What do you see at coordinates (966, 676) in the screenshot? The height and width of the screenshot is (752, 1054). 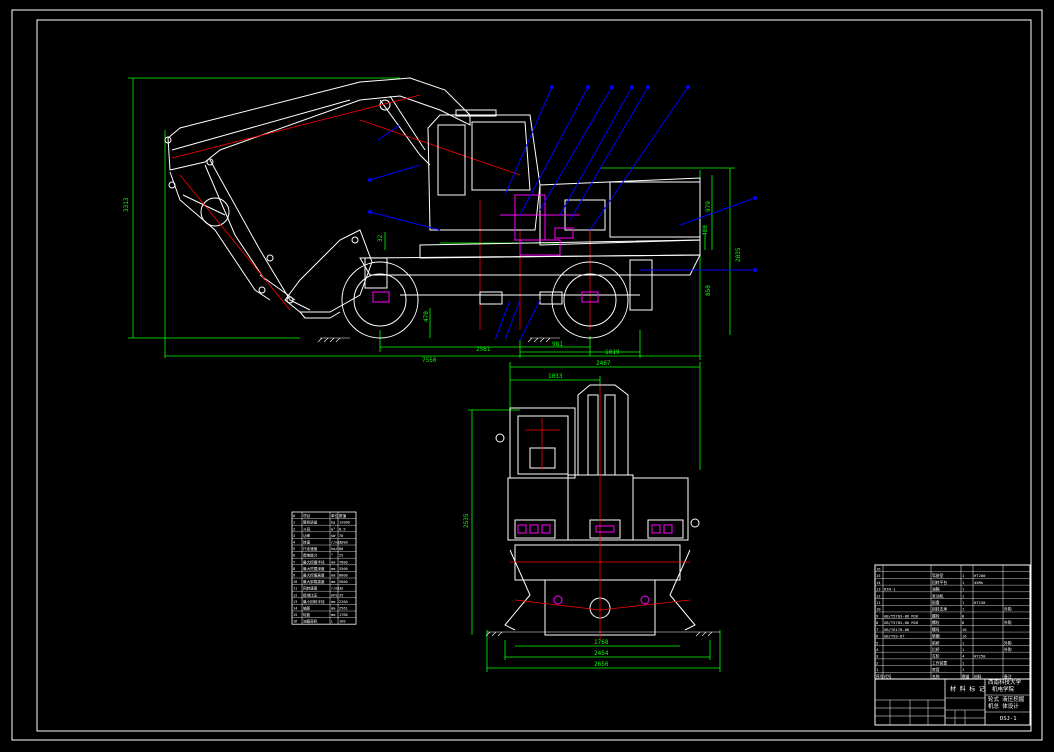 I see `parts-list-cell: 数量` at bounding box center [966, 676].